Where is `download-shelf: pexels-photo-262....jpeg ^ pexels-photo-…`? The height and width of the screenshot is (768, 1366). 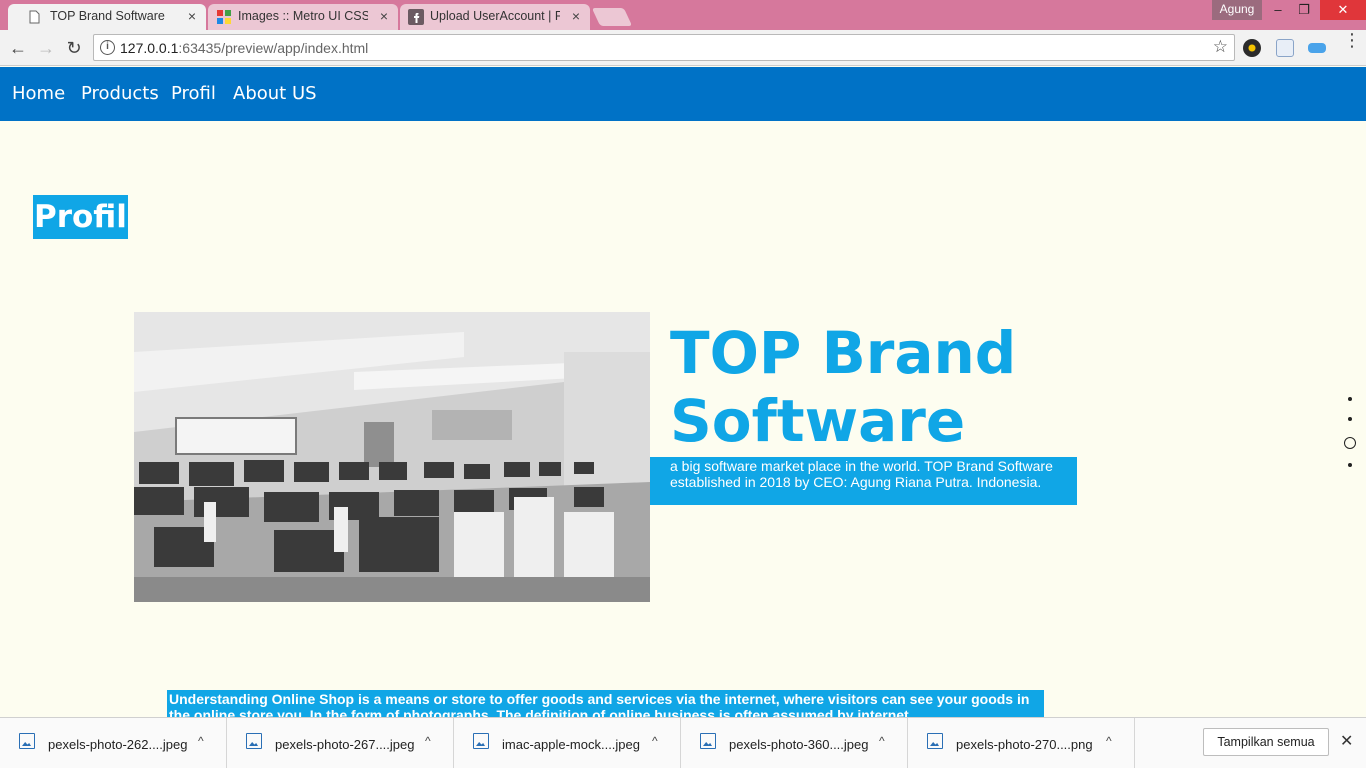
download-shelf: pexels-photo-262....jpeg ^ pexels-photo-… is located at coordinates (683, 742).